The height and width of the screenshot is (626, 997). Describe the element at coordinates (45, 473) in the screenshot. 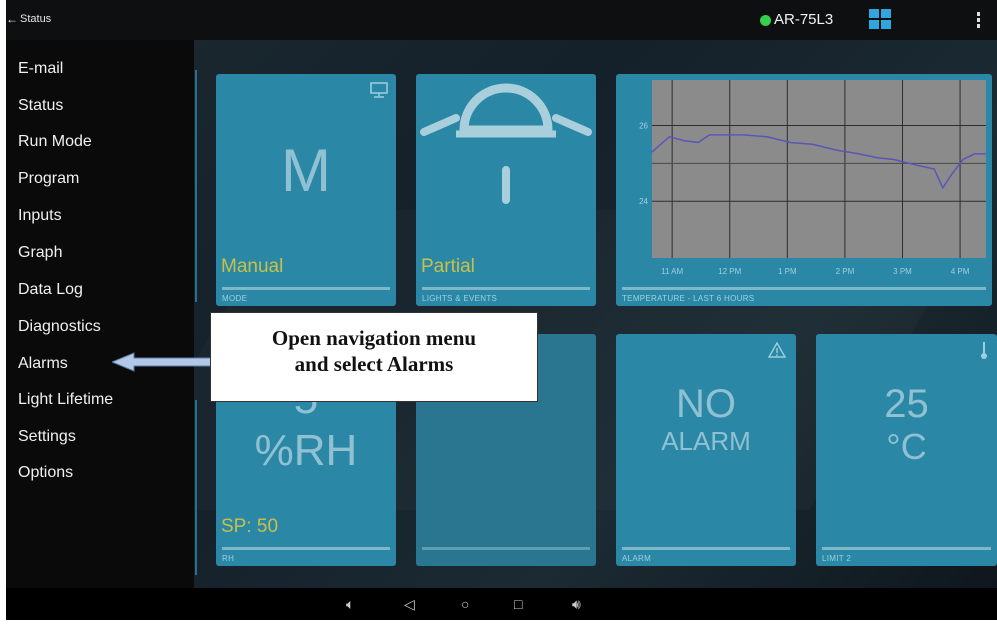

I see `menu-item-options: Options` at that location.